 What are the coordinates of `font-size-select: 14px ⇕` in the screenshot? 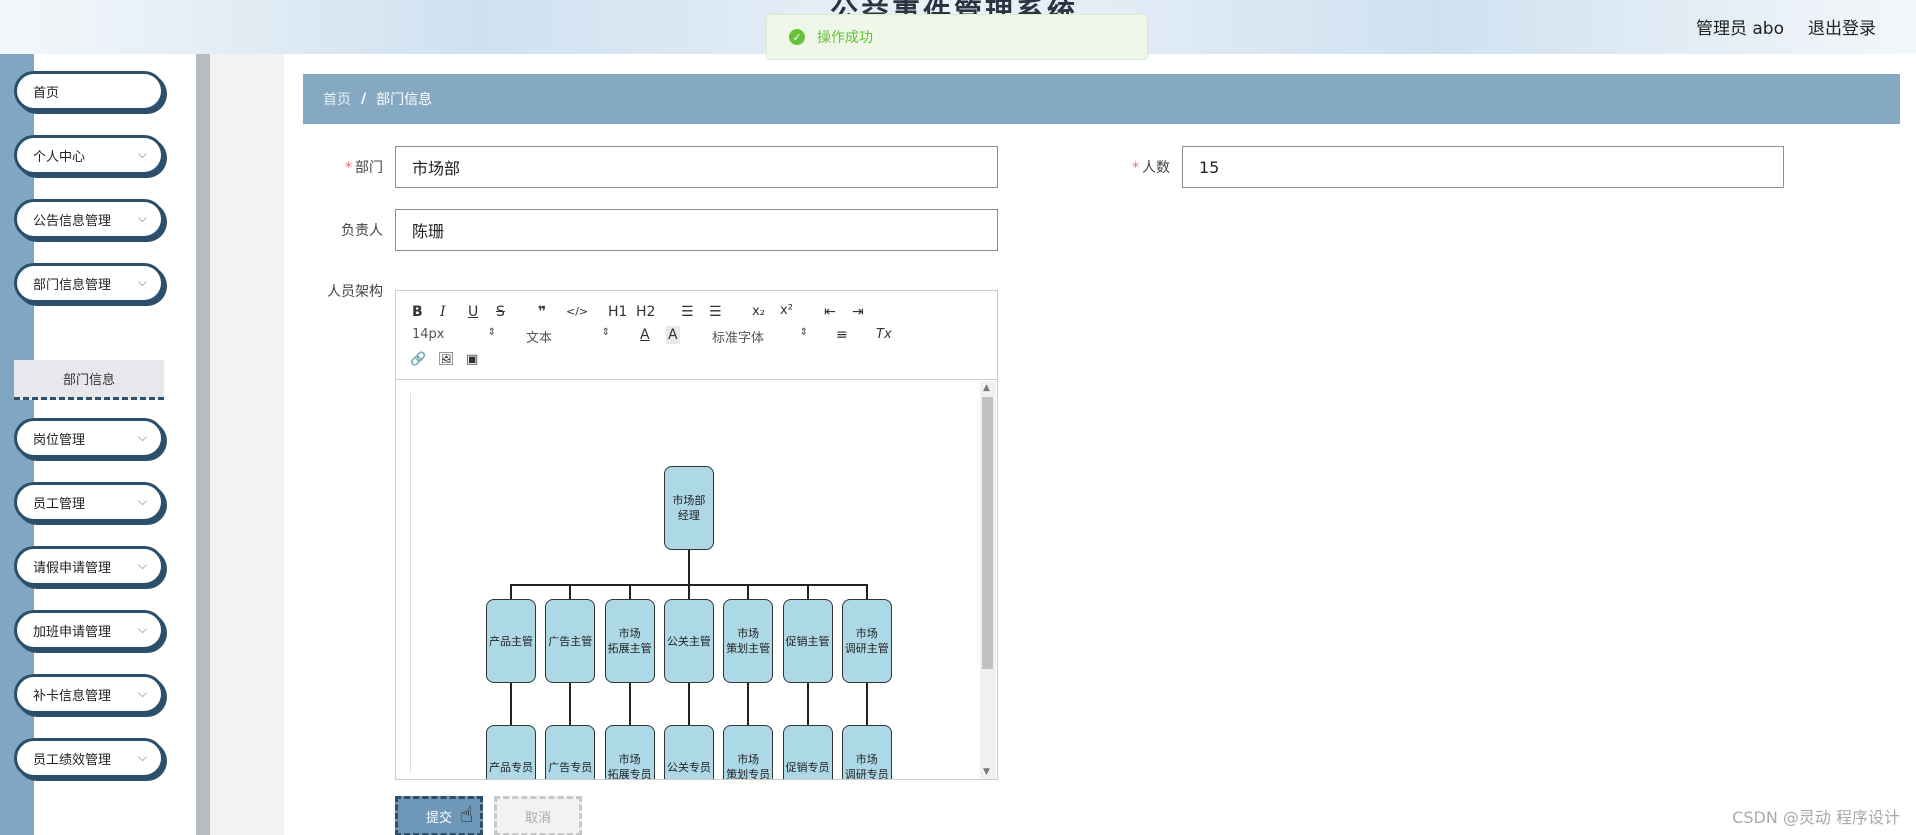 It's located at (454, 334).